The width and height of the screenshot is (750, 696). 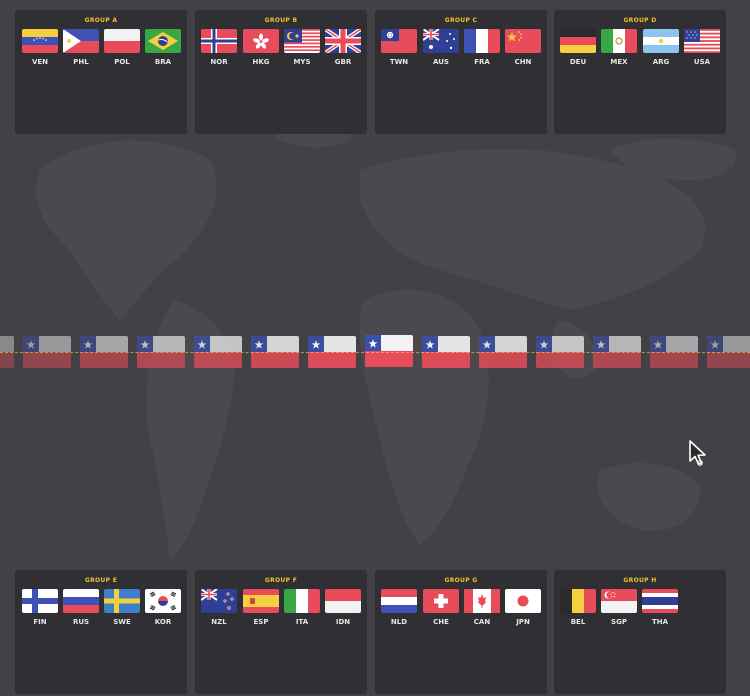 What do you see at coordinates (261, 622) in the screenshot?
I see `team-code: ESP` at bounding box center [261, 622].